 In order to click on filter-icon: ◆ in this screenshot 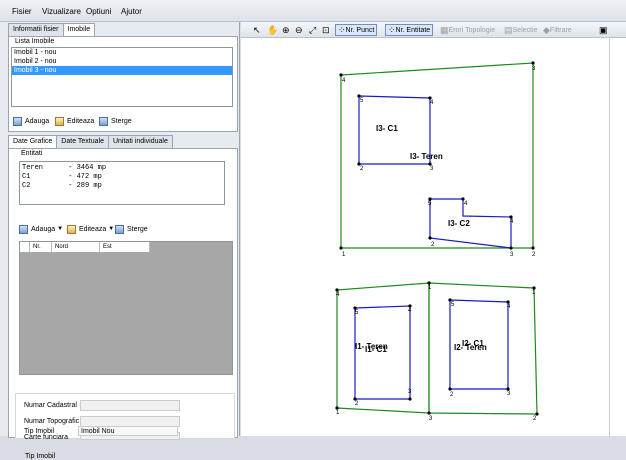, I will do `click(546, 30)`.